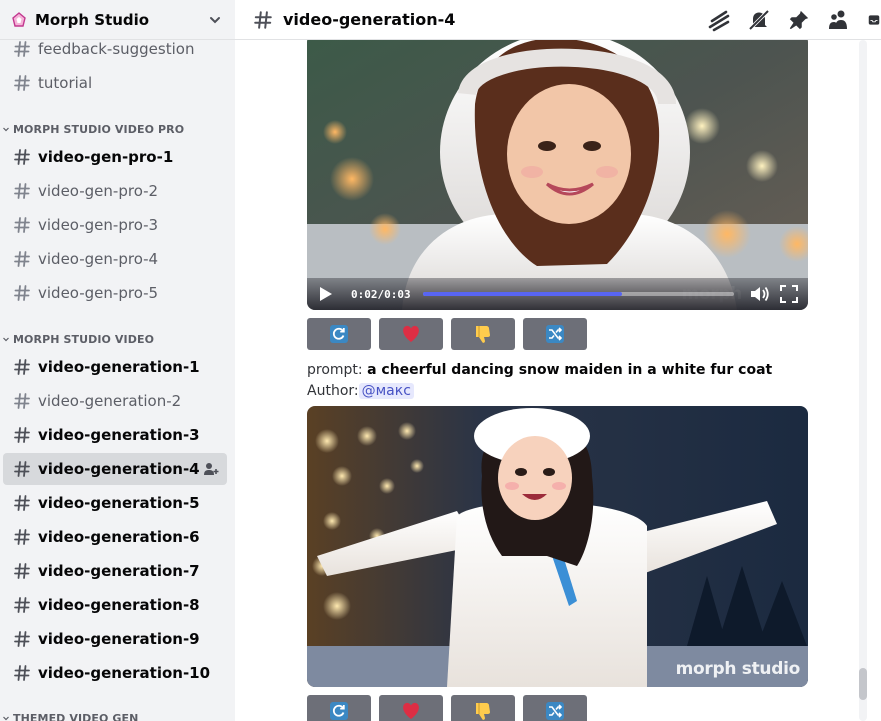 Image resolution: width=881 pixels, height=721 pixels. I want to click on sidebar-channel-video-generation-7: video-generation-7, so click(115, 571).